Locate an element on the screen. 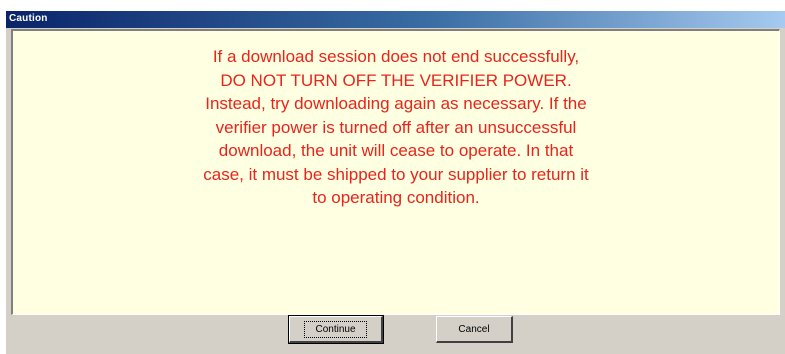 The image size is (785, 354). window-title: Caution is located at coordinates (28, 18).